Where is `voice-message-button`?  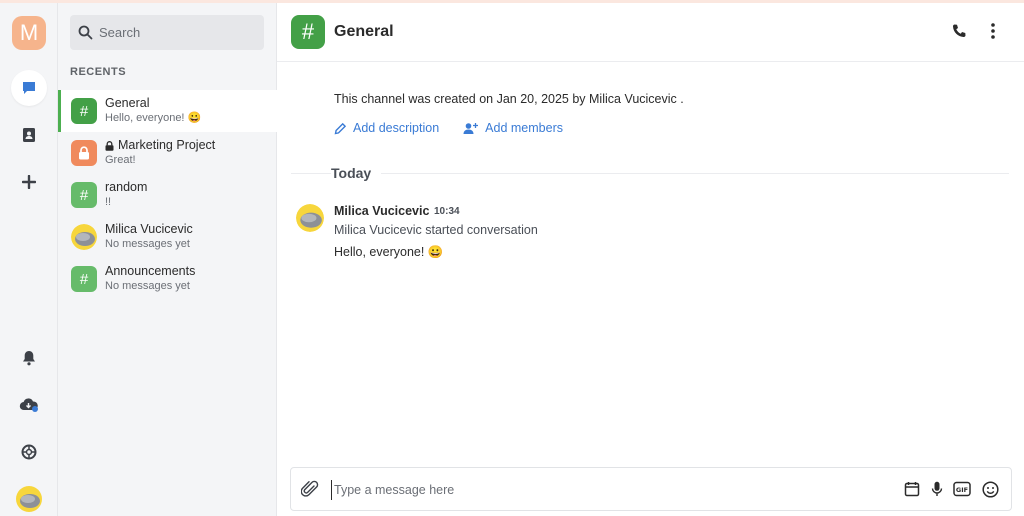
voice-message-button is located at coordinates (937, 489).